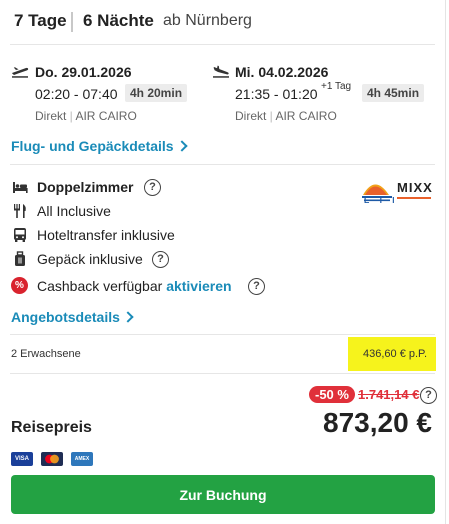  I want to click on price-per-person: 436,60 € p.P., so click(395, 354).